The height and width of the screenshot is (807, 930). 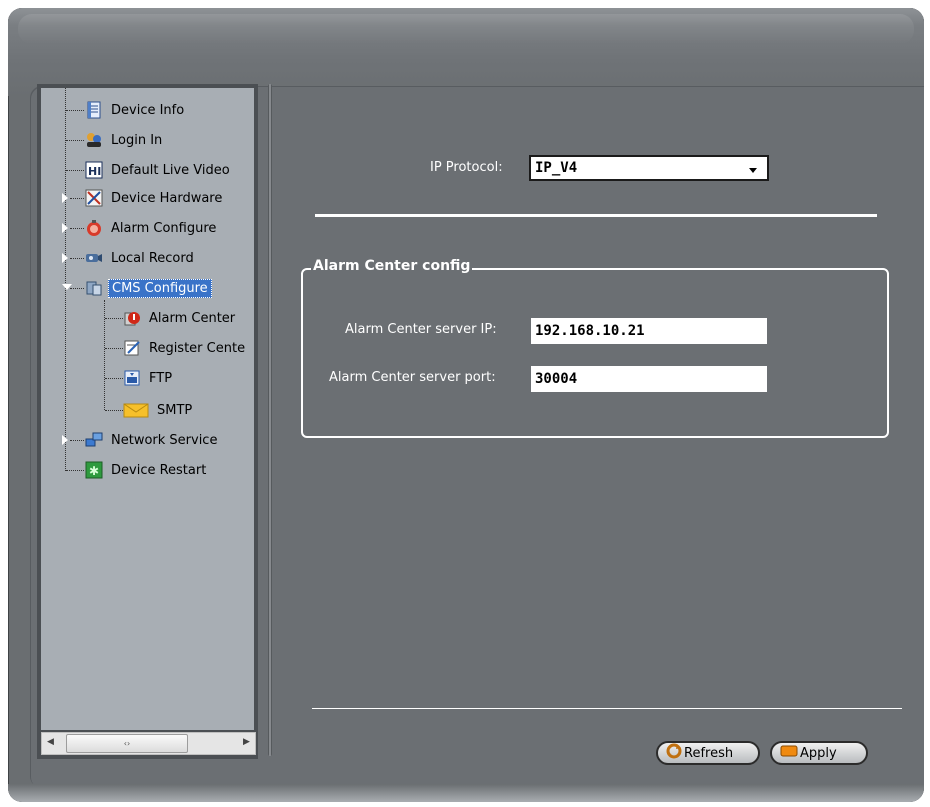 What do you see at coordinates (789, 753) in the screenshot?
I see `apply-icon` at bounding box center [789, 753].